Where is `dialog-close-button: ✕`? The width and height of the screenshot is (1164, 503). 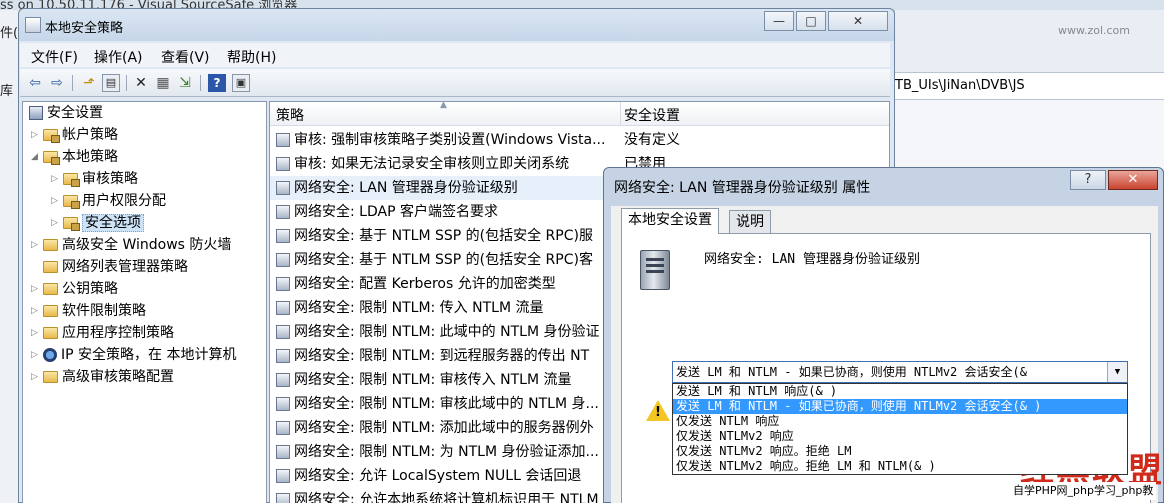 dialog-close-button: ✕ is located at coordinates (1133, 180).